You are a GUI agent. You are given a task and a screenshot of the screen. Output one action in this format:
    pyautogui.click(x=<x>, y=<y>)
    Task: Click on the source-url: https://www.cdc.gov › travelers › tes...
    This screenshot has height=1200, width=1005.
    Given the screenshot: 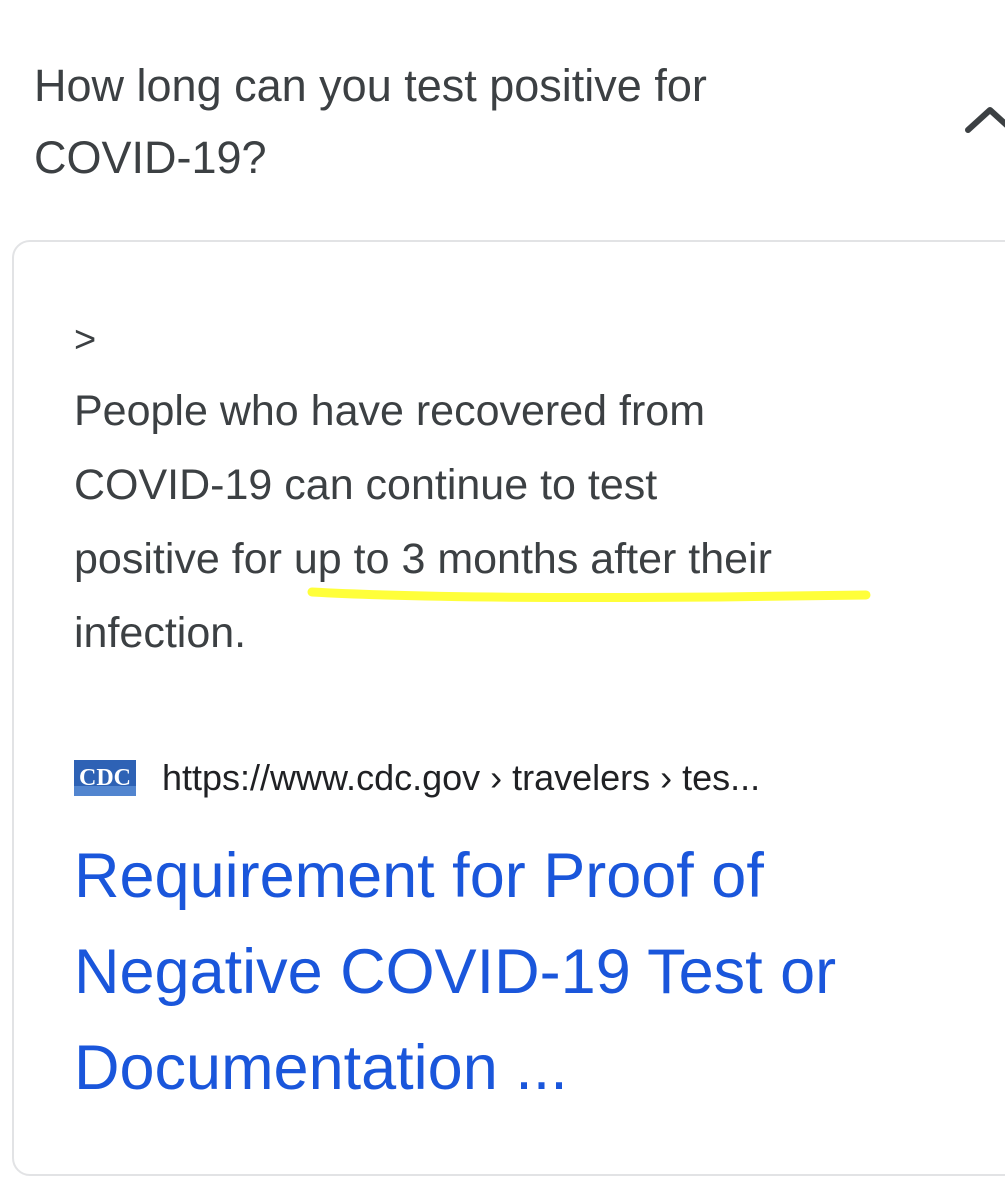 What is the action you would take?
    pyautogui.click(x=461, y=778)
    